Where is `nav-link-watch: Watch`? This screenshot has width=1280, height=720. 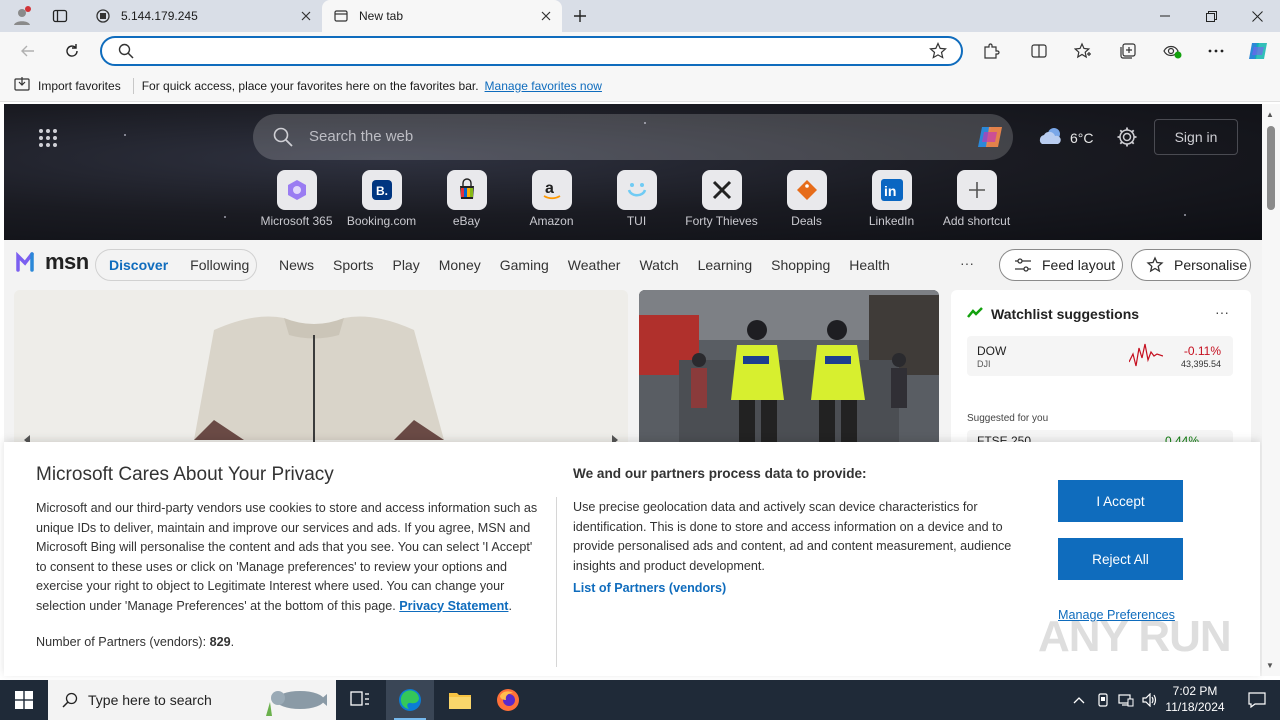 nav-link-watch: Watch is located at coordinates (658, 265).